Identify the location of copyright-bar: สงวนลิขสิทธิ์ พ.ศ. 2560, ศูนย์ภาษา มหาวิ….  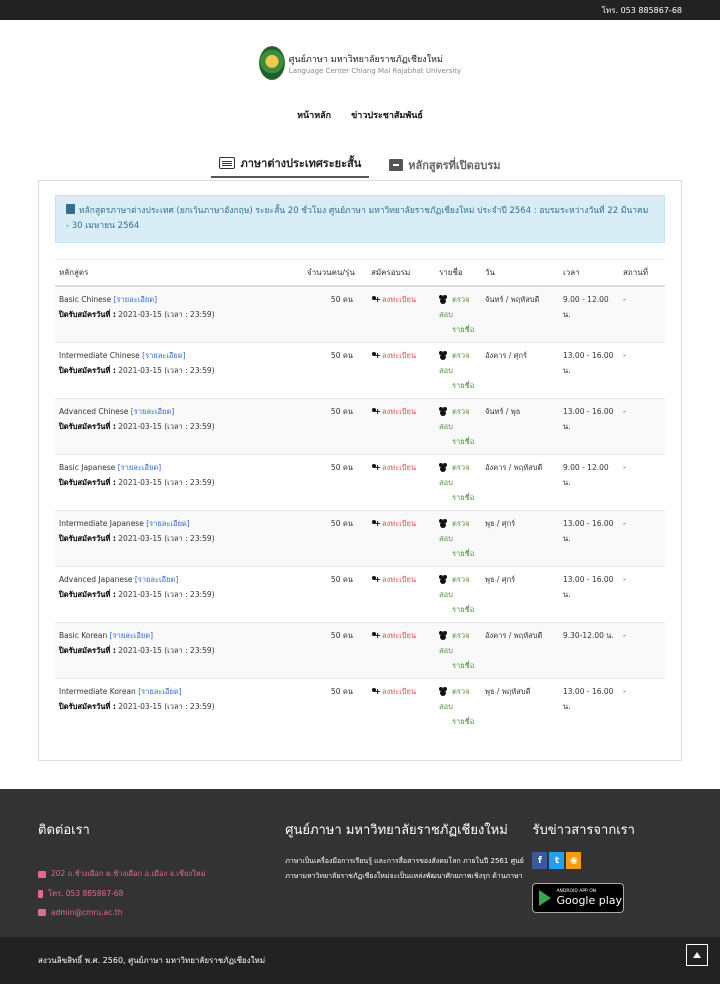
(360, 960).